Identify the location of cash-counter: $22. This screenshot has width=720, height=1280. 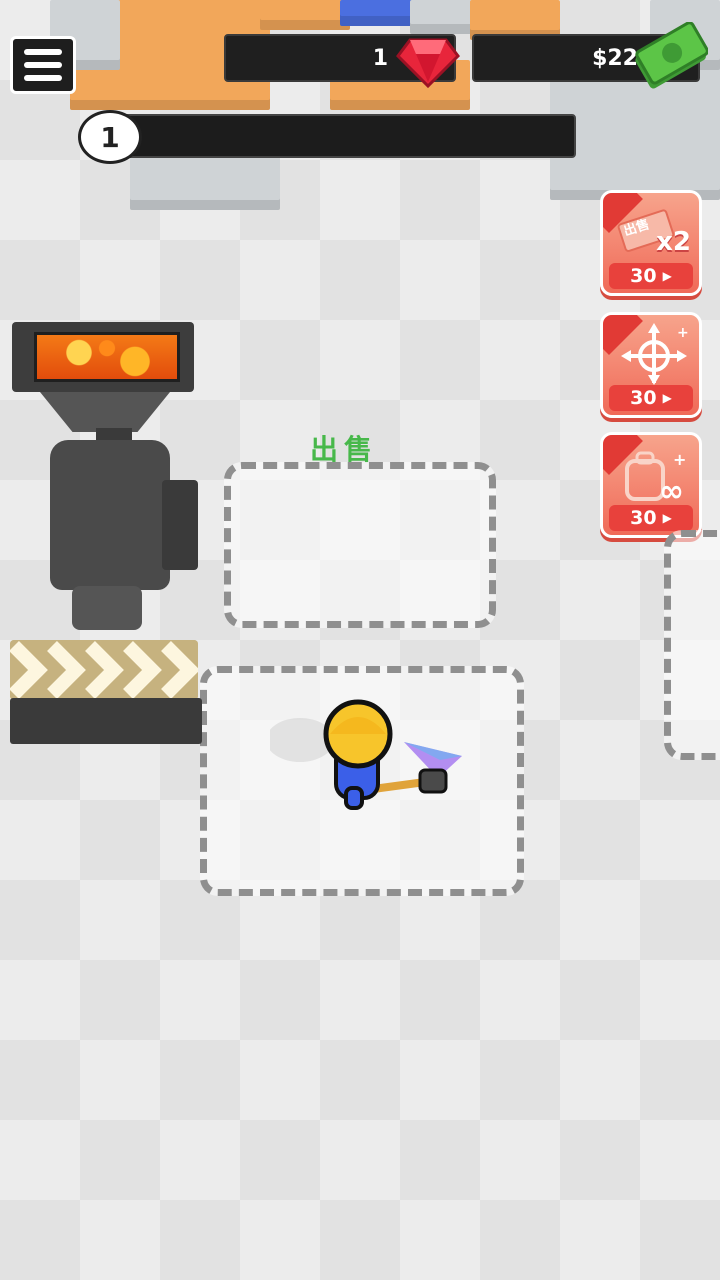
(590, 55).